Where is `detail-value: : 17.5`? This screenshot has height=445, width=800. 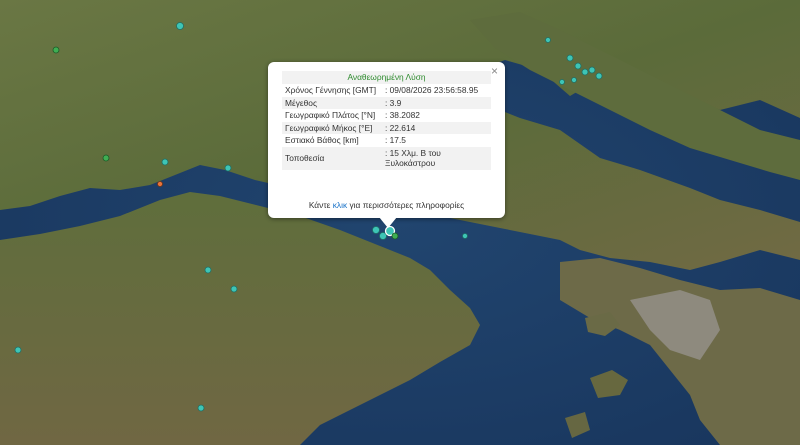 detail-value: : 17.5 is located at coordinates (436, 140).